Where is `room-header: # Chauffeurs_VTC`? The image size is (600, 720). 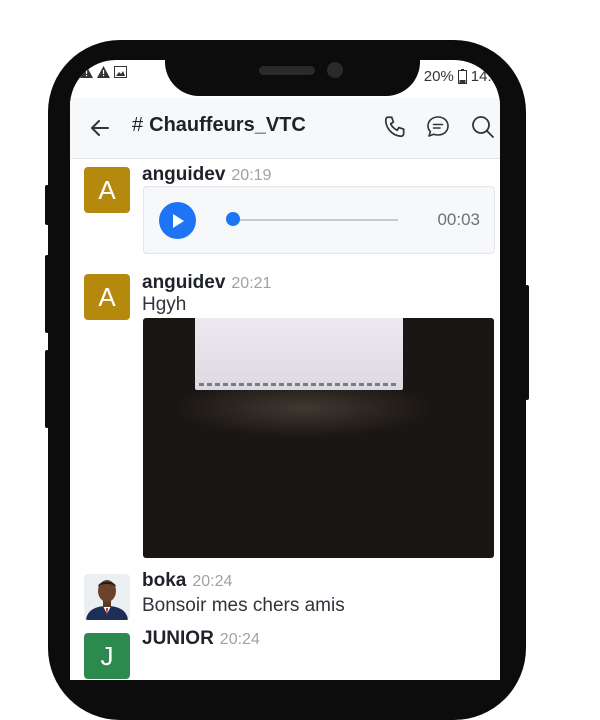 room-header: # Chauffeurs_VTC is located at coordinates (285, 128).